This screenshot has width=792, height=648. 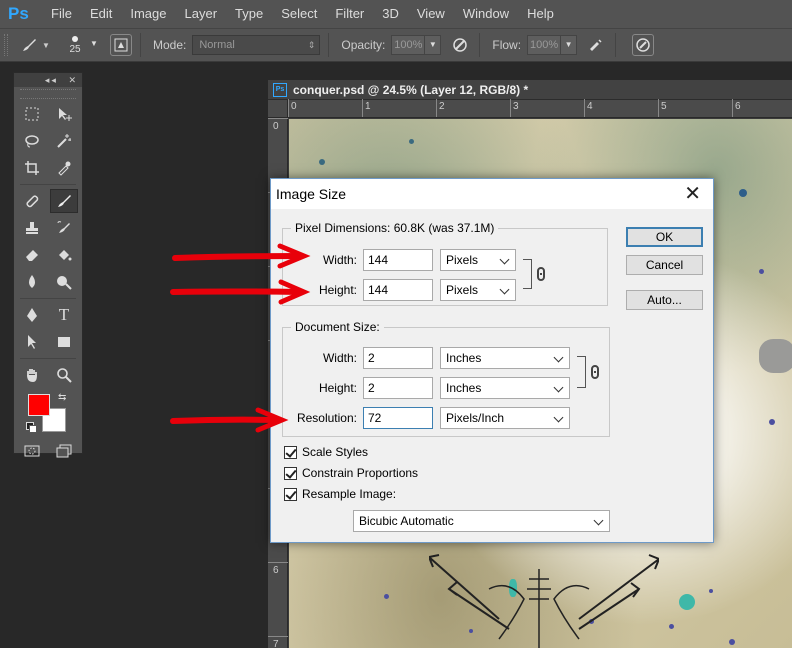 What do you see at coordinates (229, 420) in the screenshot?
I see `annotation-arrow-resolution` at bounding box center [229, 420].